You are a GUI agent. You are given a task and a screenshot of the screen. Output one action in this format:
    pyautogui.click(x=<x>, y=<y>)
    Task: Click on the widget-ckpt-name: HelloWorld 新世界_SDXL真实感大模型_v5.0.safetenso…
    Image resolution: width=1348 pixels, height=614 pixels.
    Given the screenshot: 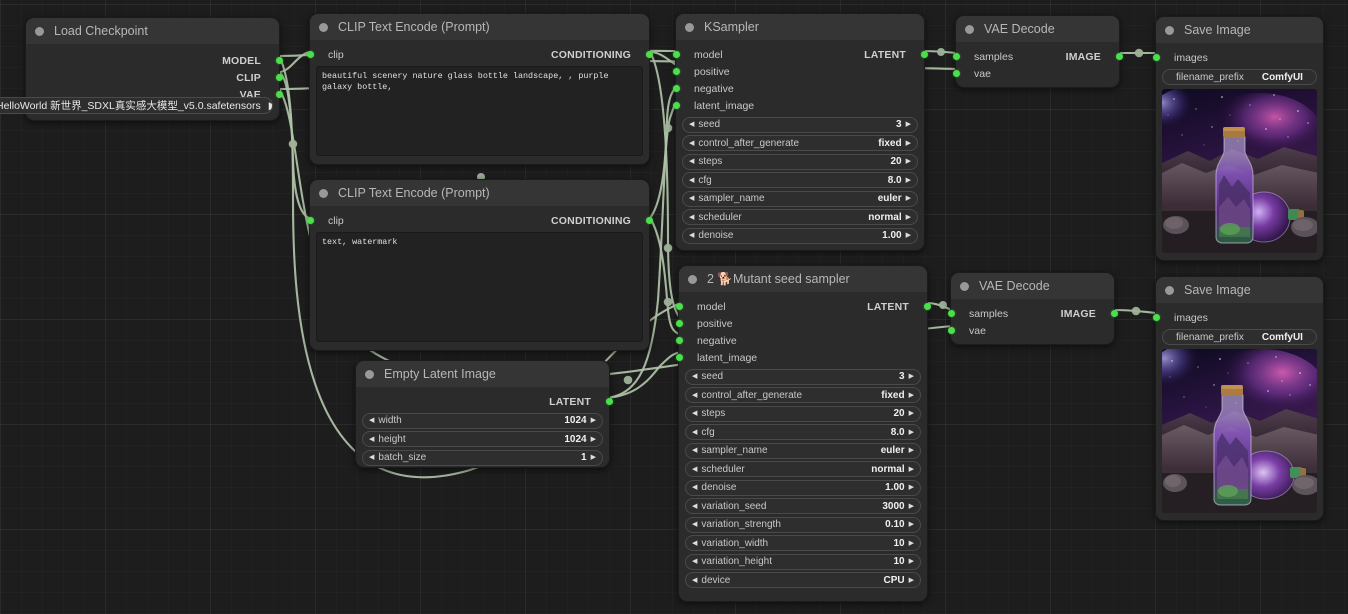 What is the action you would take?
    pyautogui.click(x=136, y=105)
    